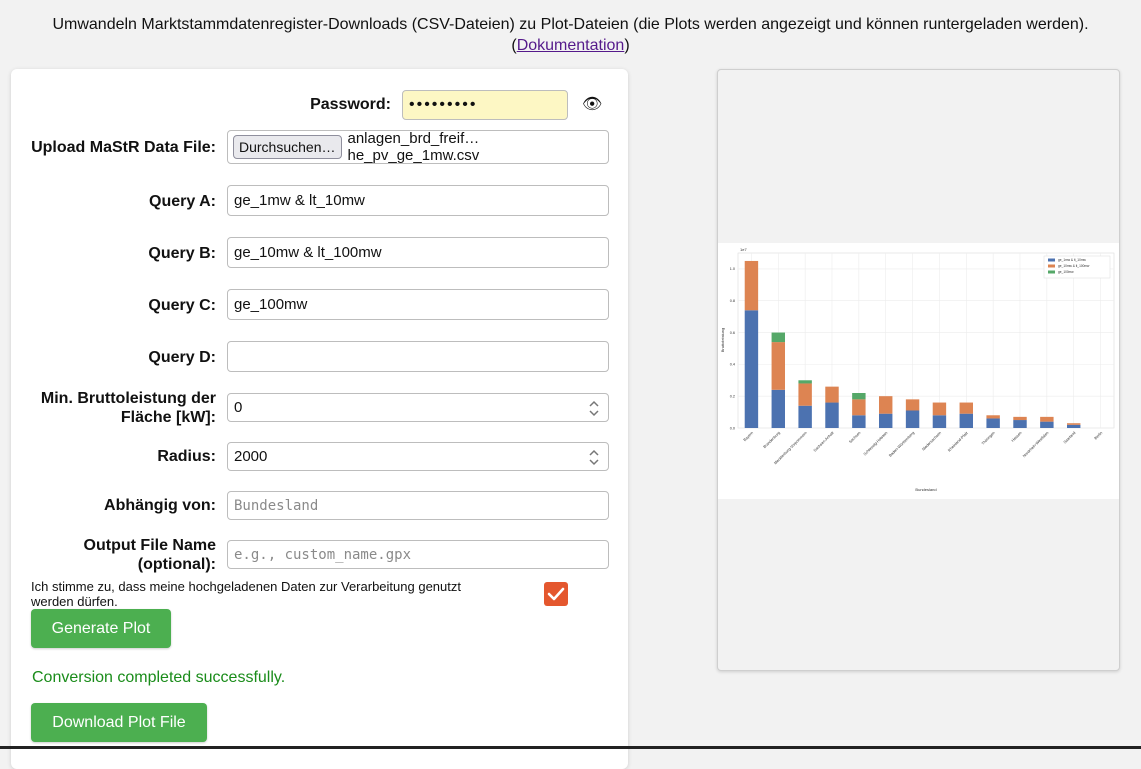 The image size is (1141, 769). I want to click on x-tick-label: Nordrhein-Westfalen, so click(1035, 444).